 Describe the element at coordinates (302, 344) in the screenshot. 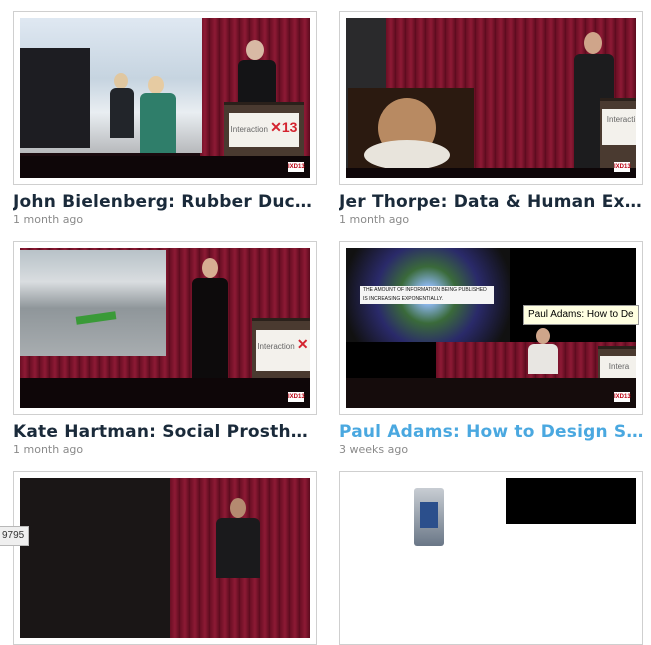

I see `podium-mark: ✕` at that location.